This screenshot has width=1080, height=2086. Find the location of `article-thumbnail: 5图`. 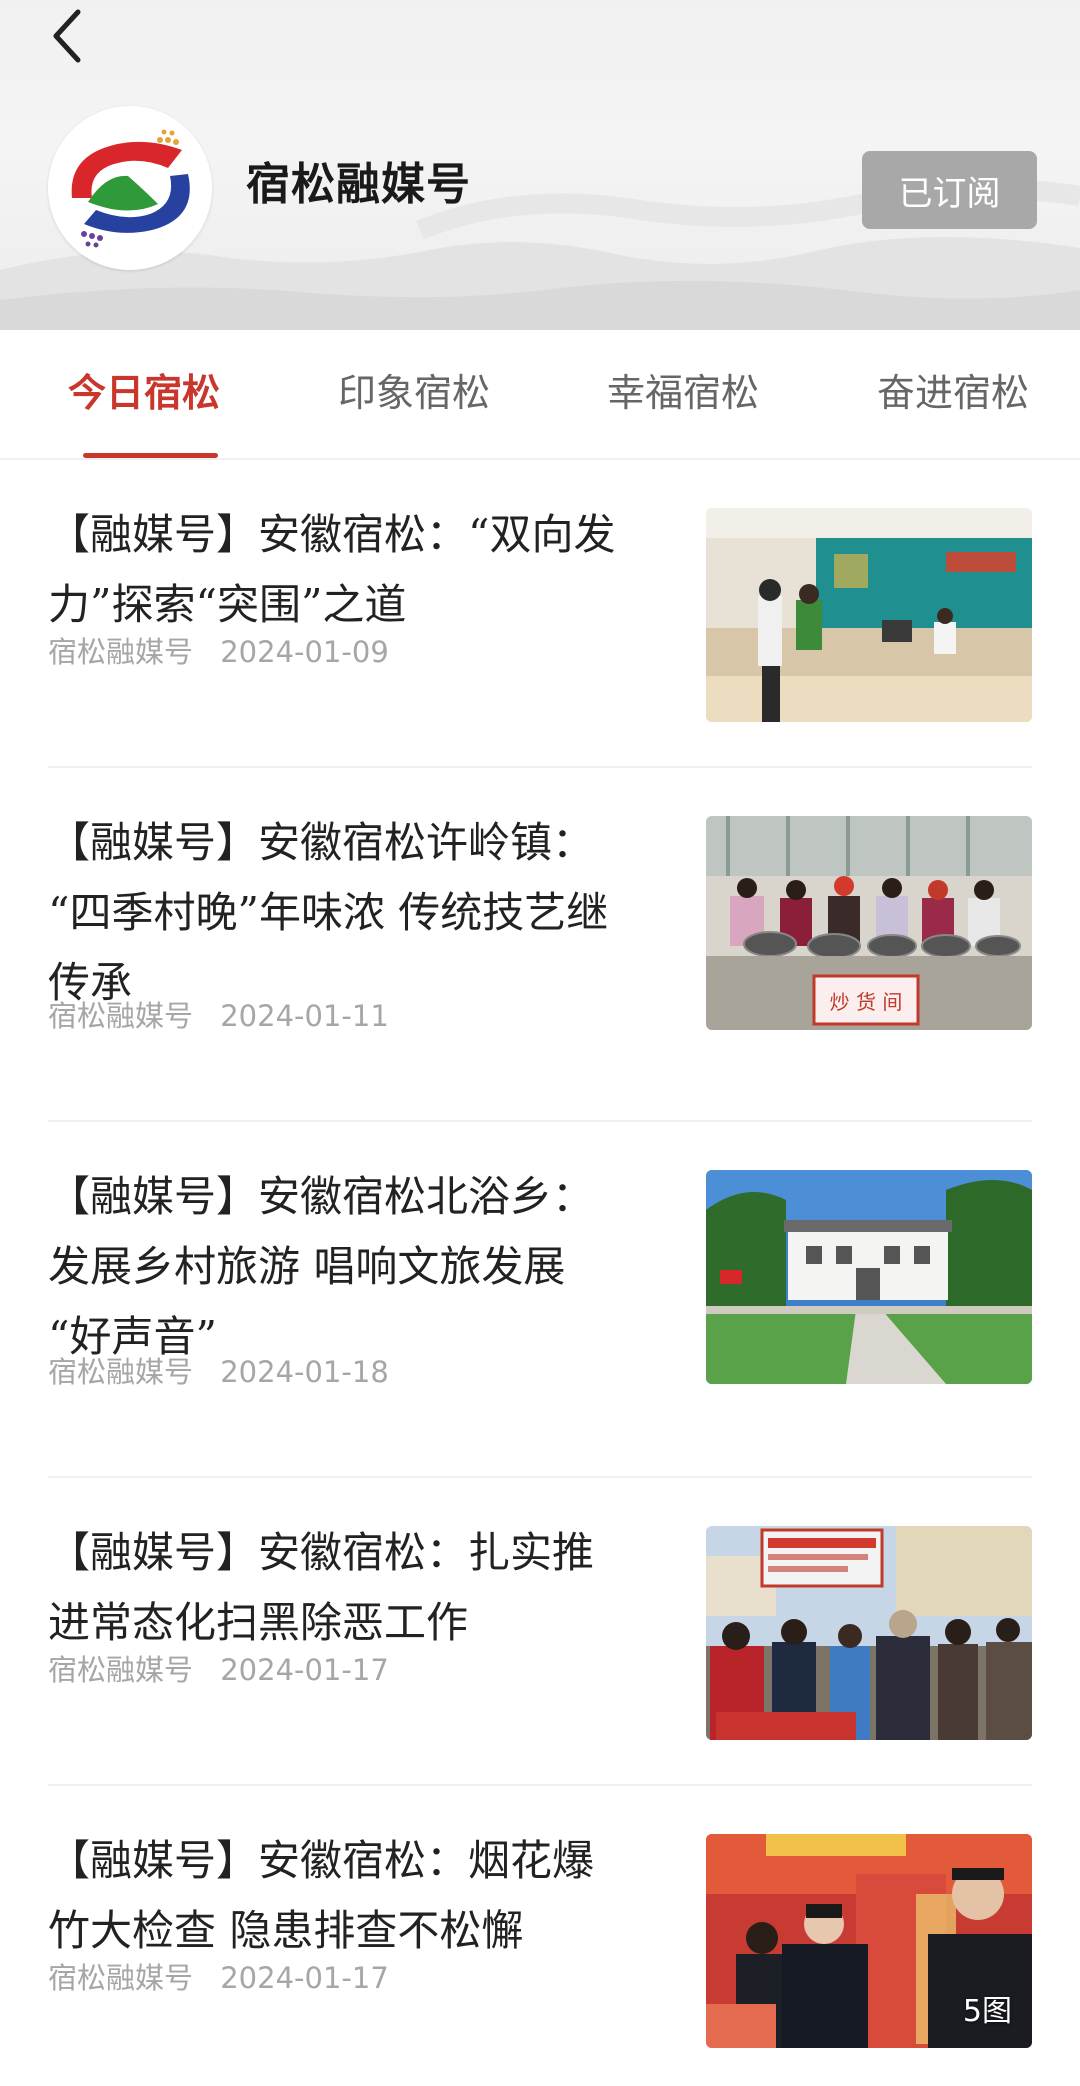

article-thumbnail: 5图 is located at coordinates (869, 1941).